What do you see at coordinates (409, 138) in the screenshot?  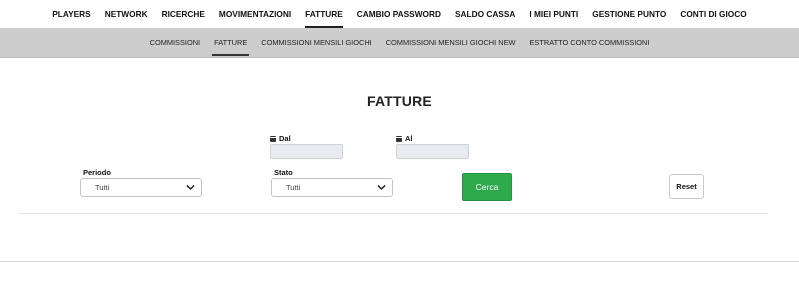 I see `al-label: Al` at bounding box center [409, 138].